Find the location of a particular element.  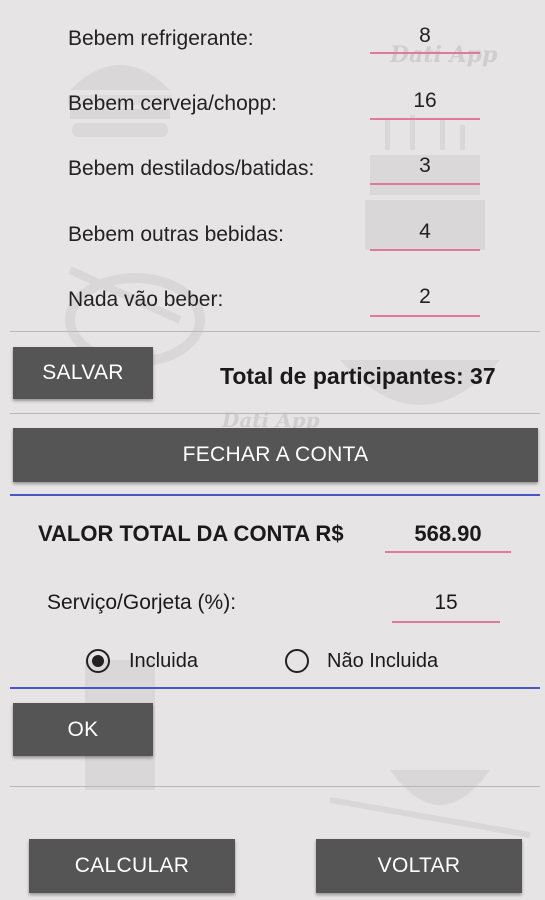

input-cerveja: 16 is located at coordinates (425, 101).